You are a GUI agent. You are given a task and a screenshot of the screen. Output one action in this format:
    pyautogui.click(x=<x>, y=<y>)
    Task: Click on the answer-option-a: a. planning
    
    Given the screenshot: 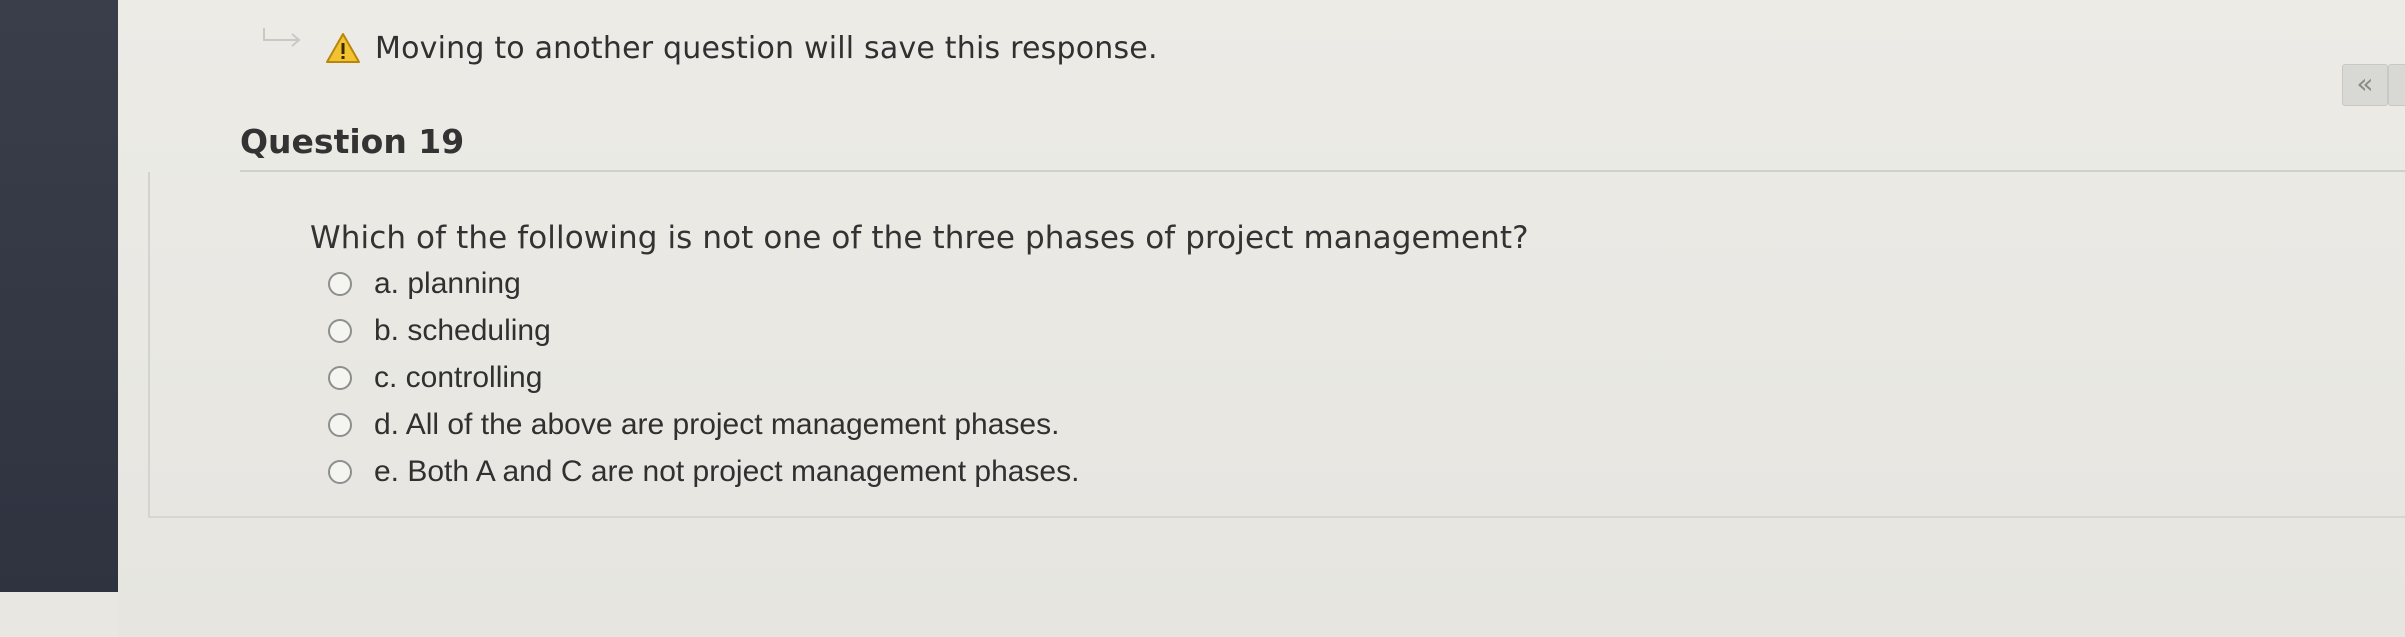 What is the action you would take?
    pyautogui.click(x=703, y=283)
    